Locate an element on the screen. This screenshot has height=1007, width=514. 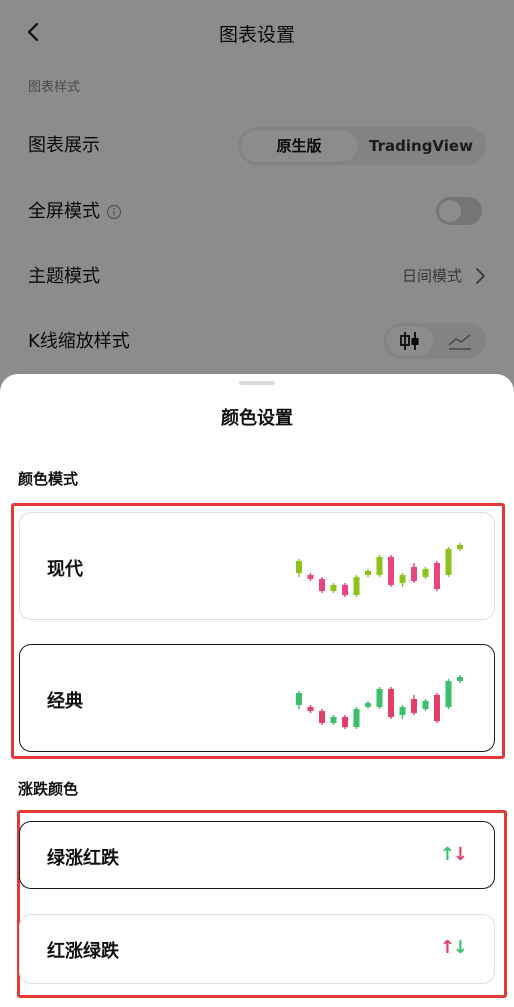
theme-label: 主题模式 is located at coordinates (64, 276).